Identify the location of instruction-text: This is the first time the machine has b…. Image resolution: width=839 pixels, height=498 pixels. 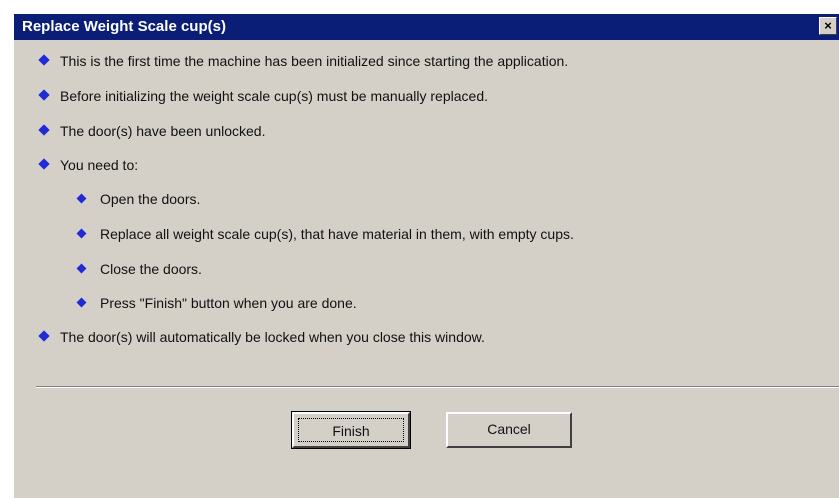
(314, 61).